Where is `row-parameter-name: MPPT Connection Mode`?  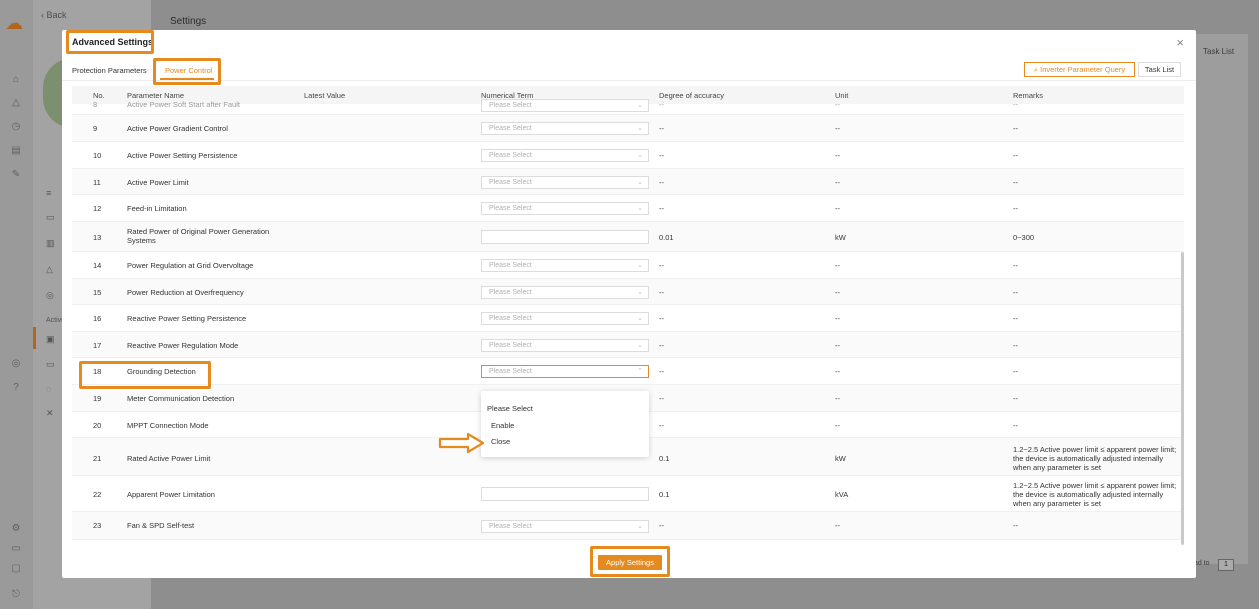 row-parameter-name: MPPT Connection Mode is located at coordinates (168, 425).